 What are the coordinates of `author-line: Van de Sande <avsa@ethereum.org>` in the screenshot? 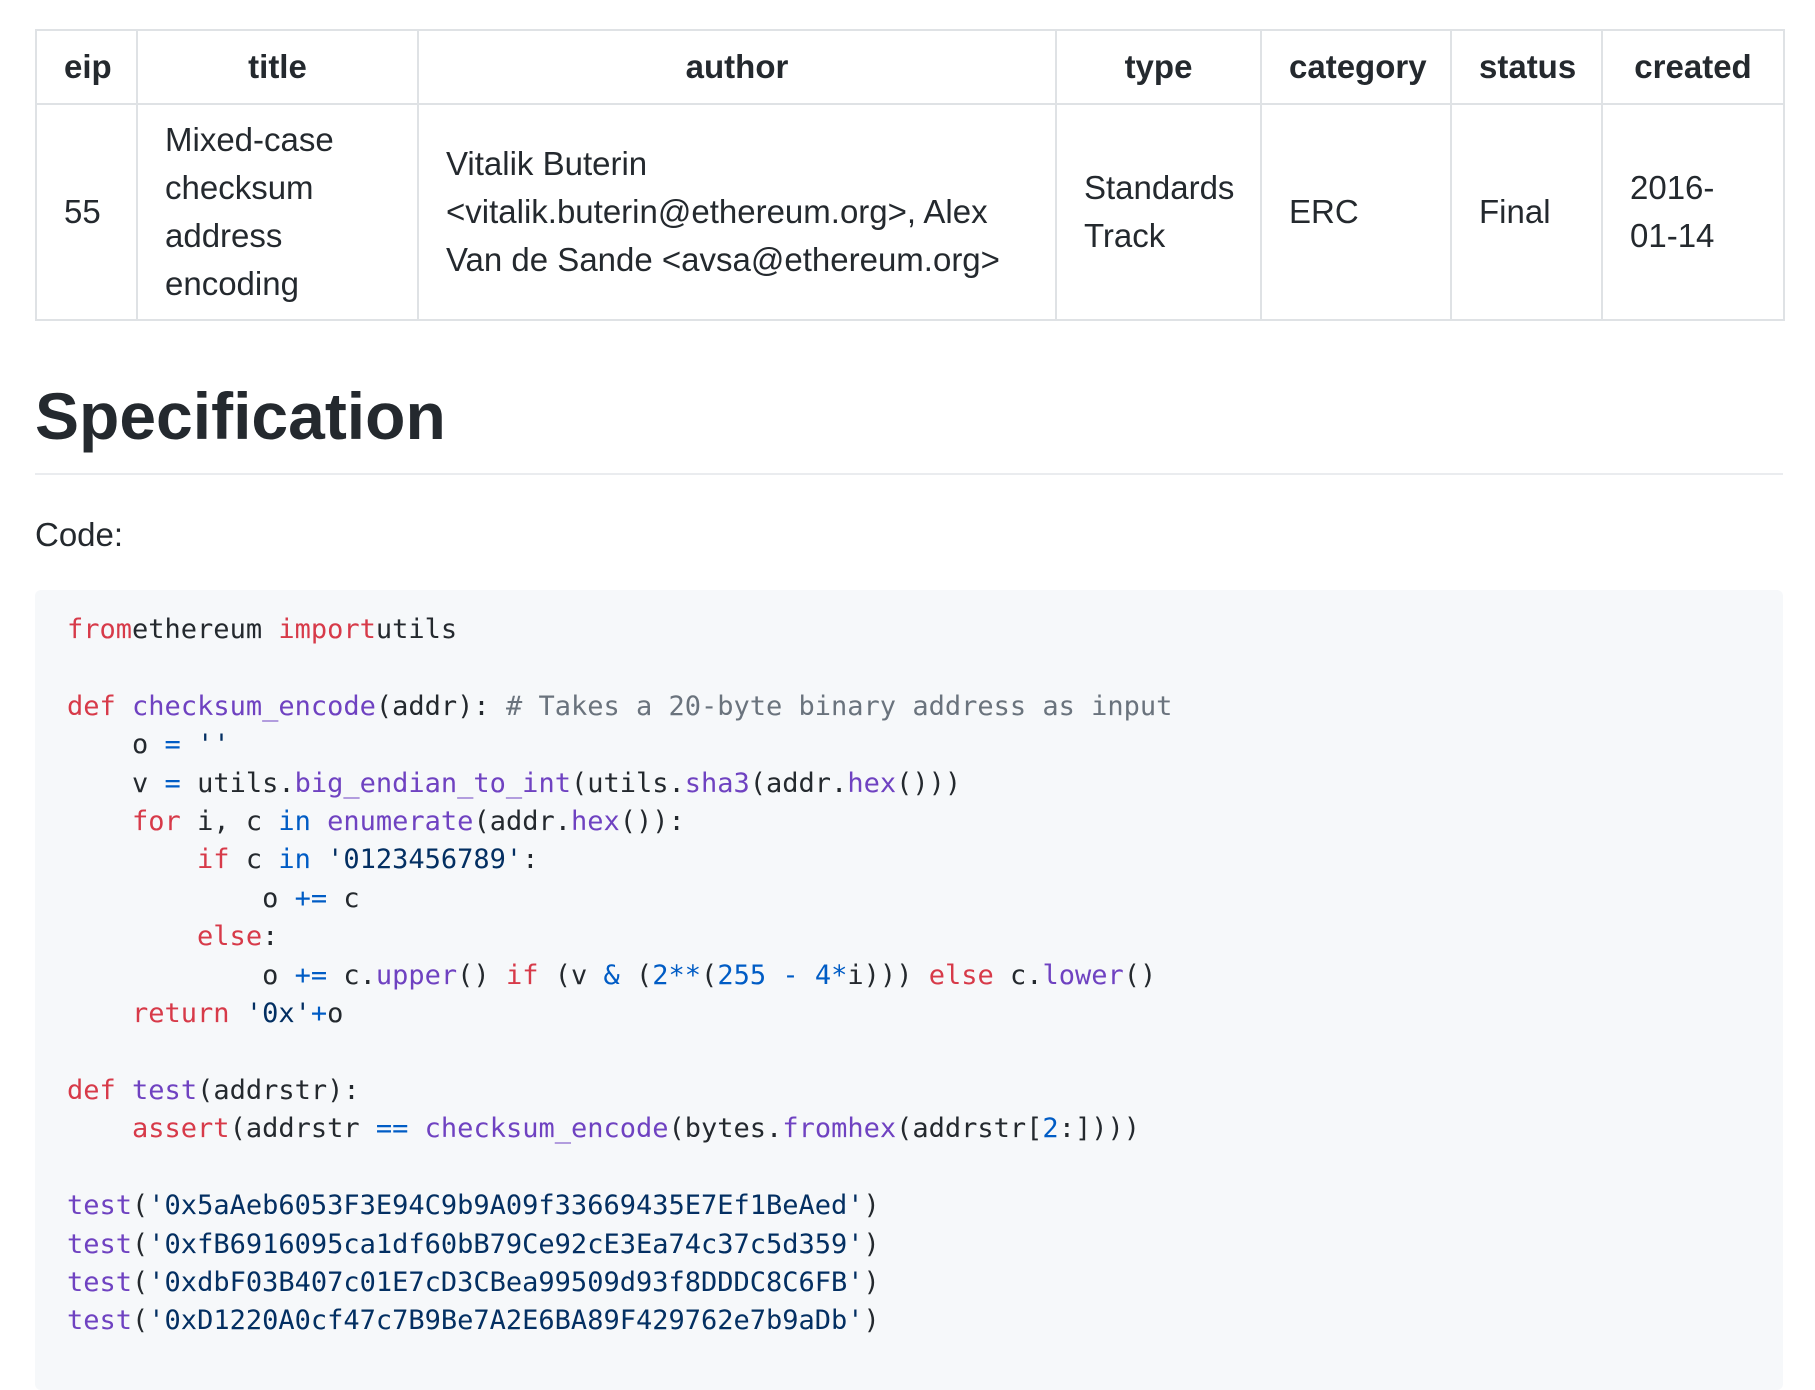 It's located at (723, 259).